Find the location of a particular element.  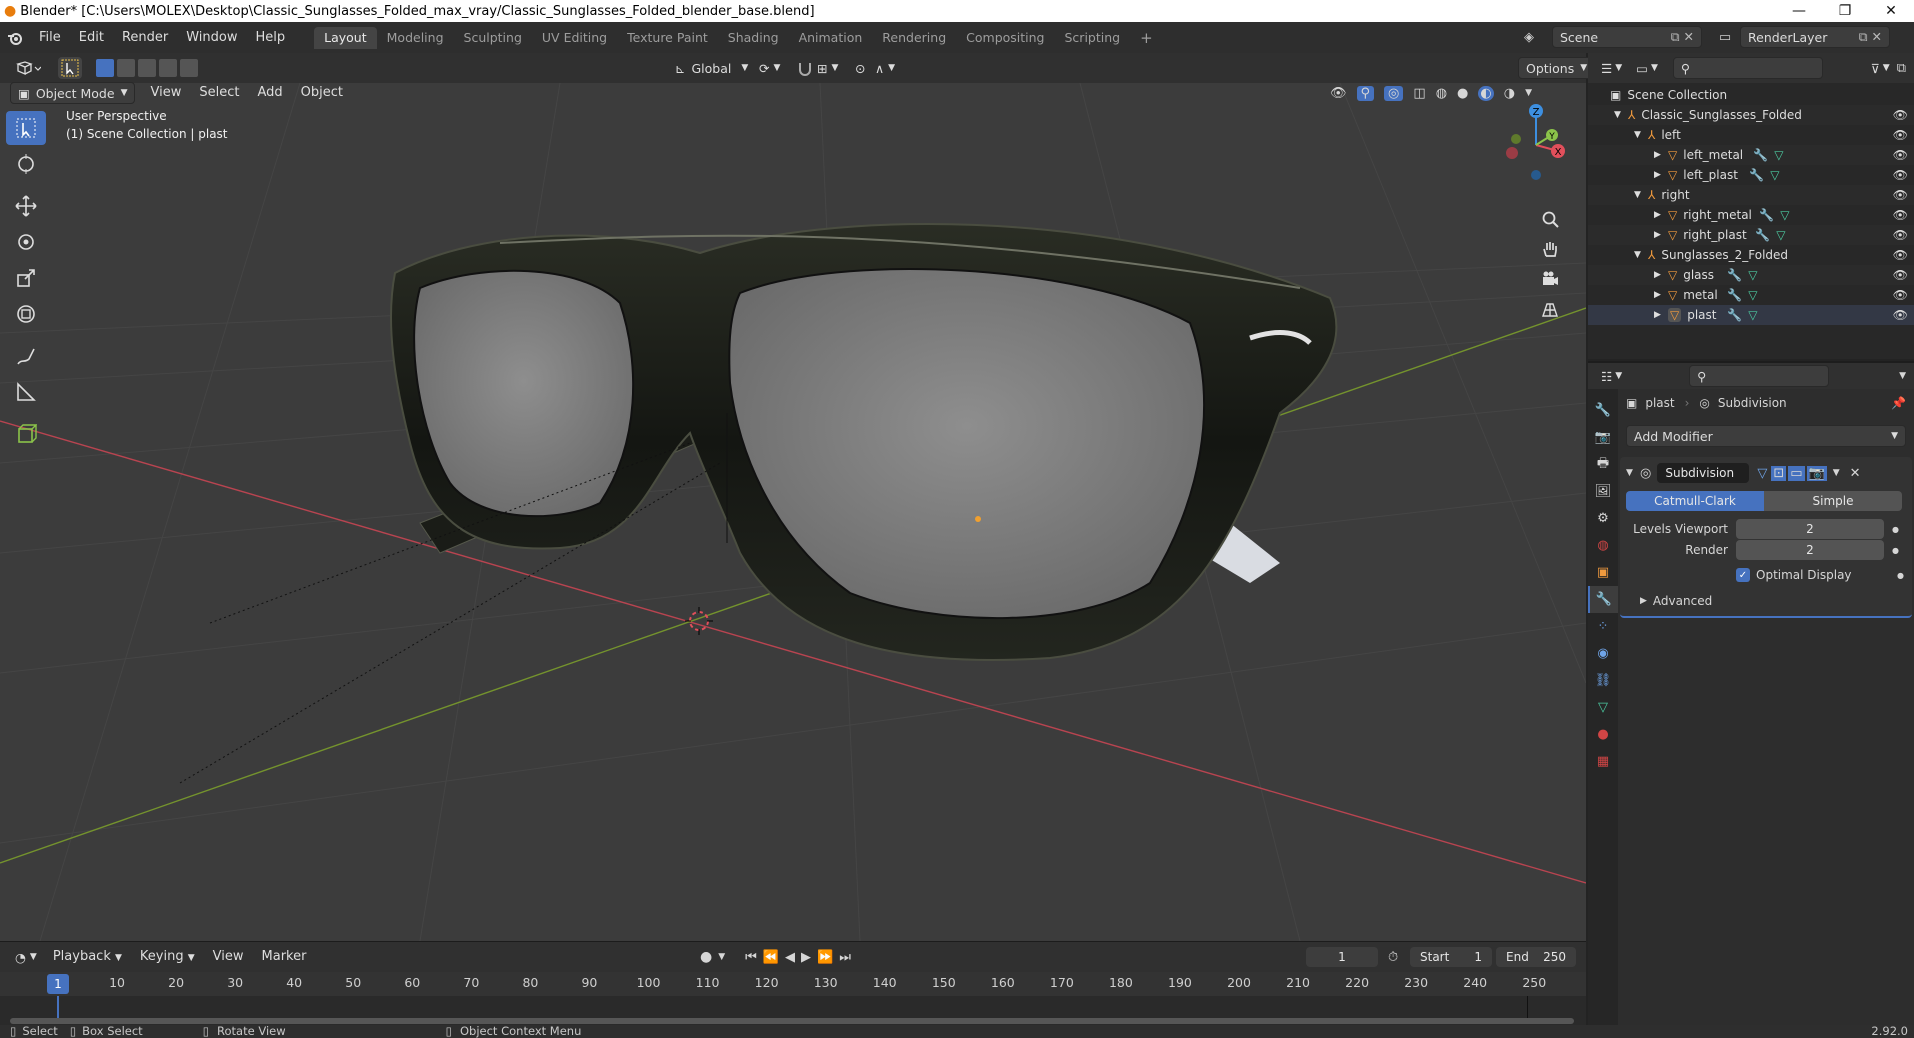

advanced-subpanel: ▶ Advanced is located at coordinates (1766, 601).